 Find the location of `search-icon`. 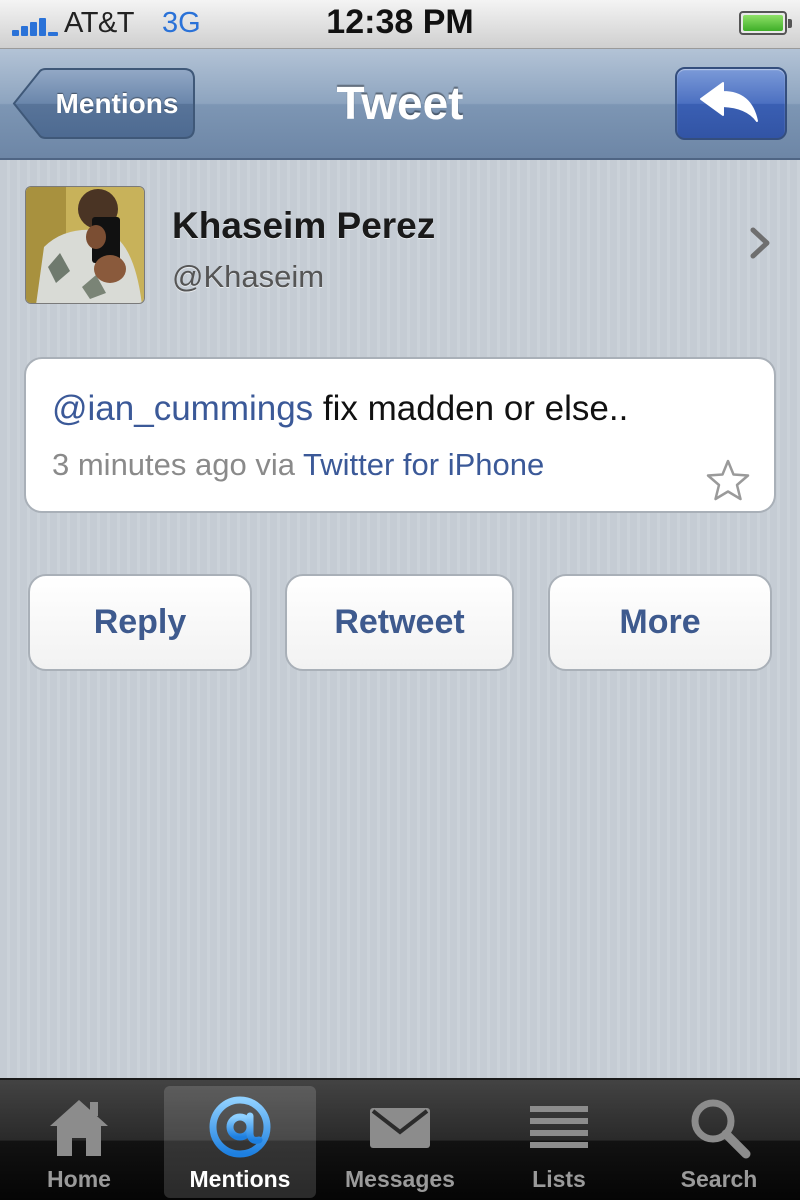

search-icon is located at coordinates (721, 1129).